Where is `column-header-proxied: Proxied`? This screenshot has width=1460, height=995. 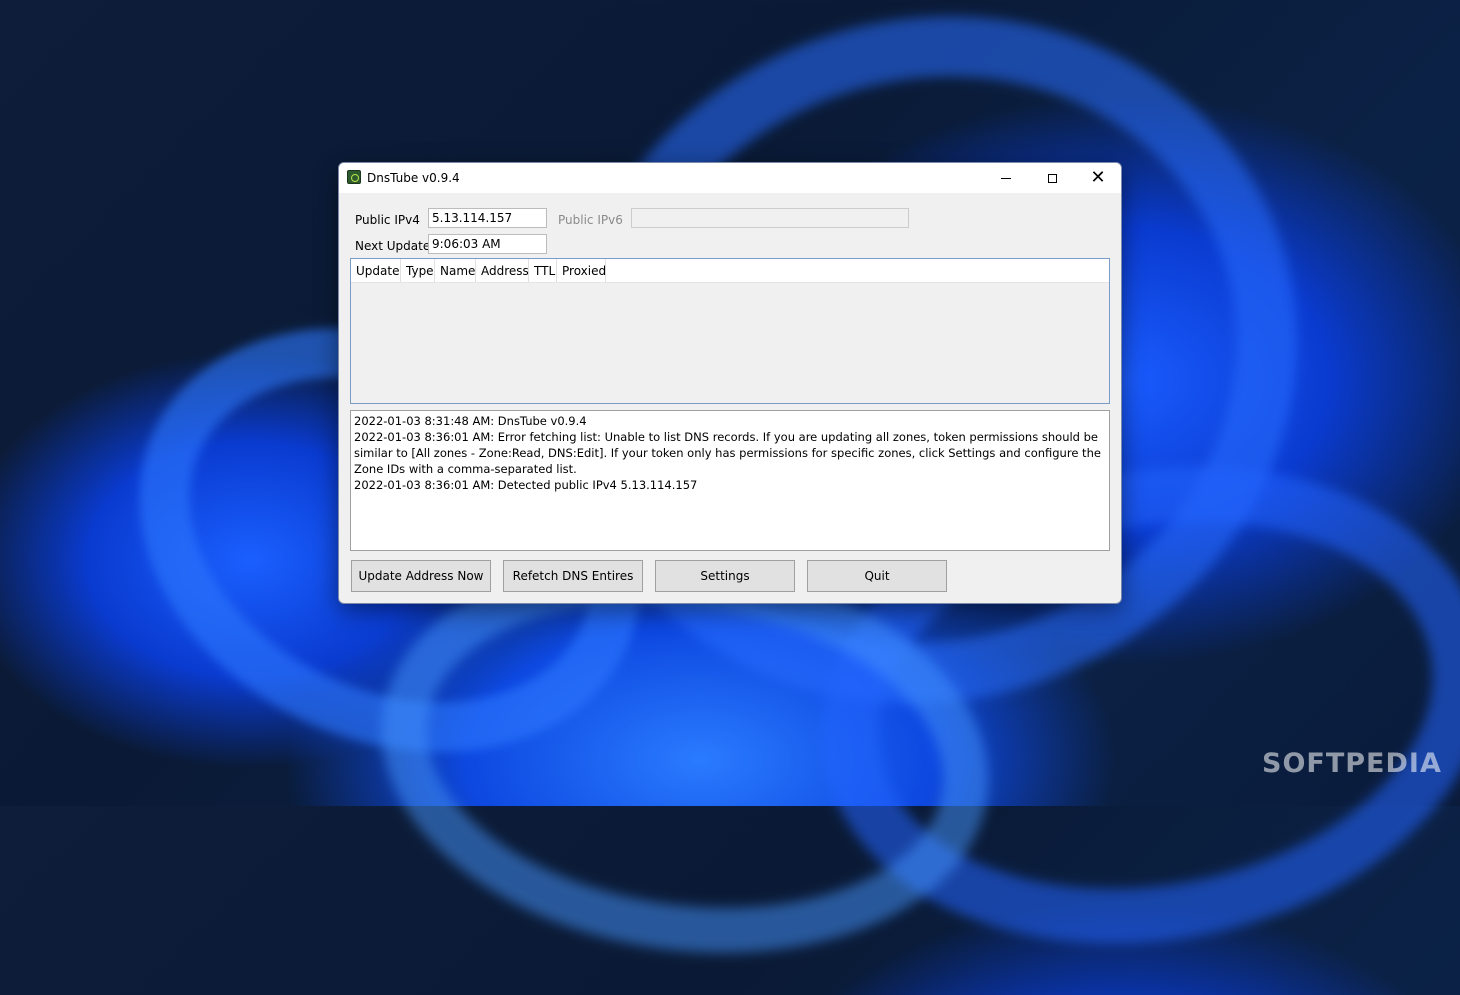 column-header-proxied: Proxied is located at coordinates (581, 270).